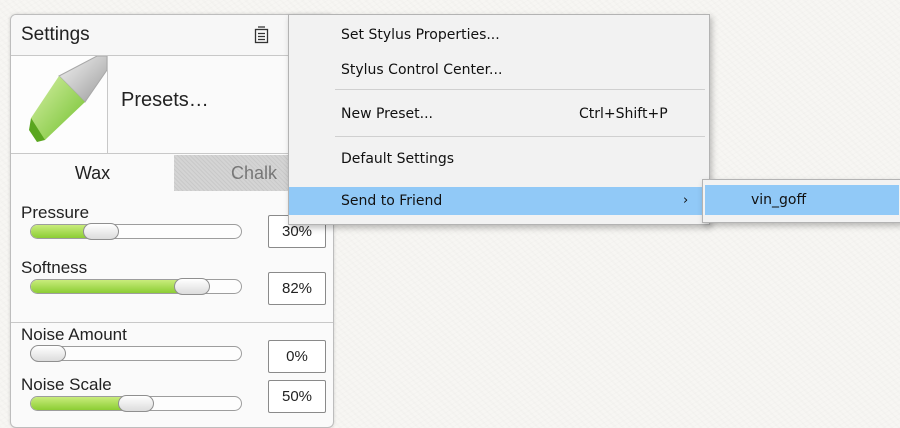  Describe the element at coordinates (172, 35) in the screenshot. I see `panel-header: Settings` at that location.